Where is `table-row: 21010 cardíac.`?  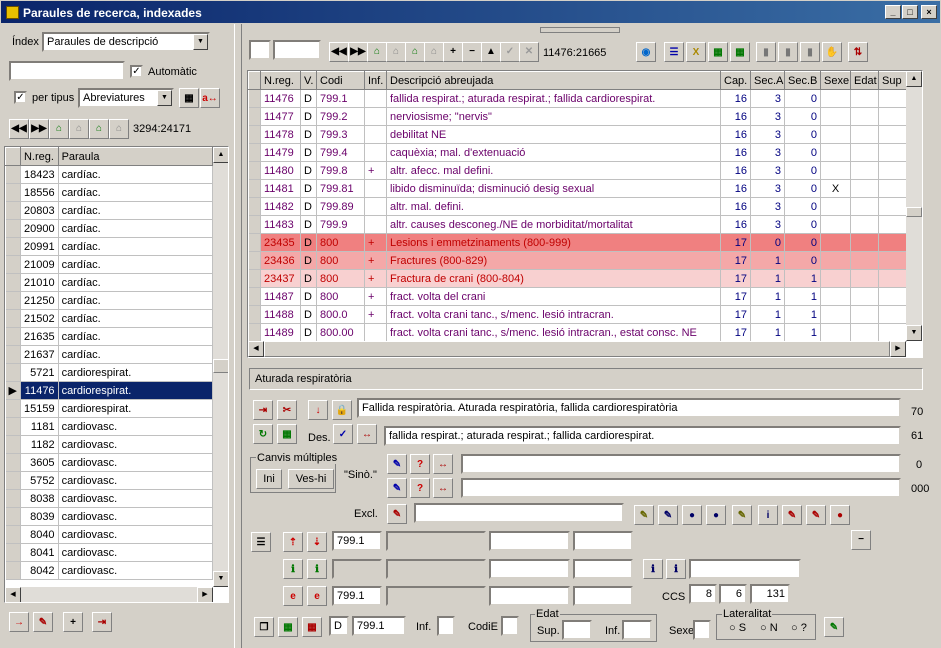
table-row: 21010 cardíac. is located at coordinates (109, 282).